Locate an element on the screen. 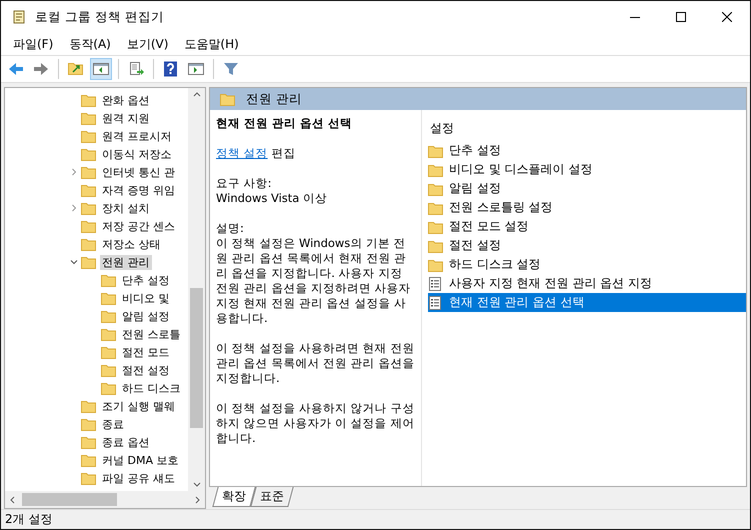 The image size is (751, 530). description-text: 이 정책 설정을 사용하려면 현재 전원 관리 옵션 목록에서 전원 관리 옵션을 지정합니다. is located at coordinates (315, 363).